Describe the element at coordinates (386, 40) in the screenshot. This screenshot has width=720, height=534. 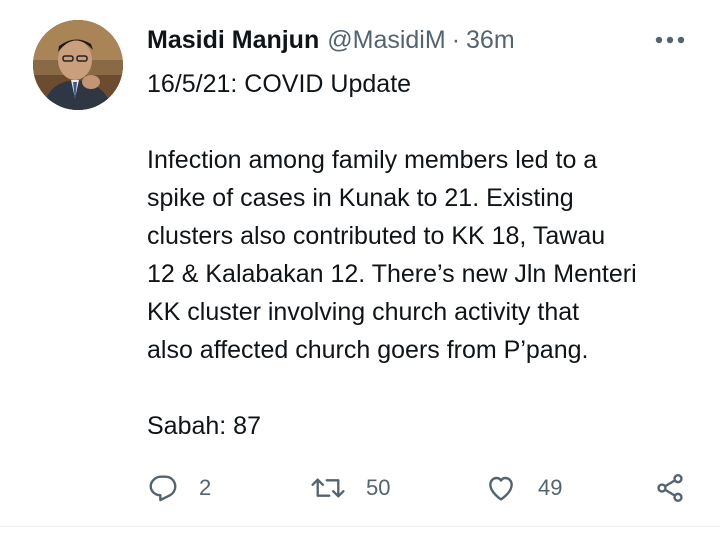
I see `author-handle: @MasidiM` at that location.